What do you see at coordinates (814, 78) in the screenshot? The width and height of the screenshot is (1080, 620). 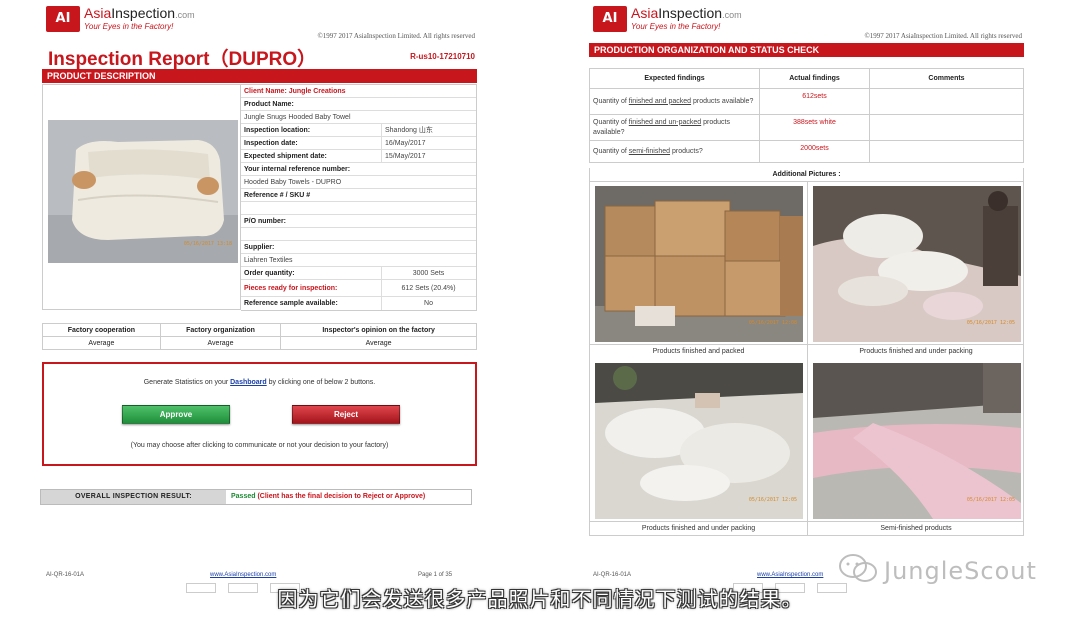 I see `actual-findings-header: Actual findings` at bounding box center [814, 78].